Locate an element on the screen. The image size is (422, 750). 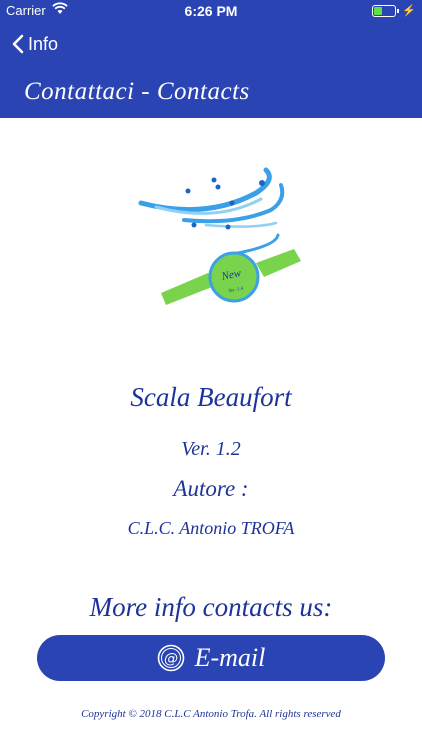
page-title: Contattaci - Contacts is located at coordinates (137, 91).